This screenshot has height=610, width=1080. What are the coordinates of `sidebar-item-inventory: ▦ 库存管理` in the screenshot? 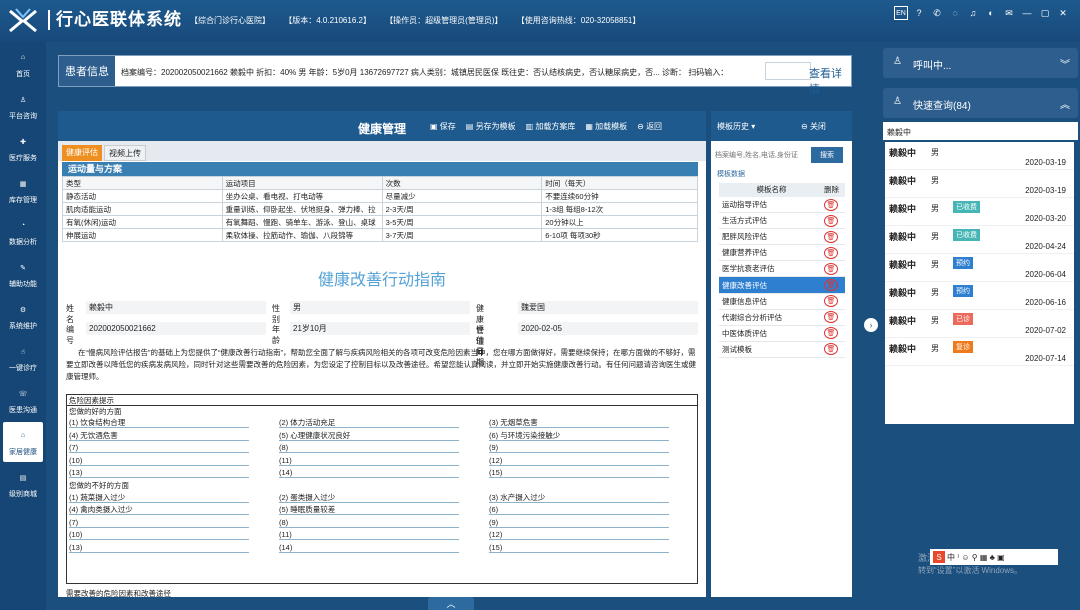 It's located at (23, 190).